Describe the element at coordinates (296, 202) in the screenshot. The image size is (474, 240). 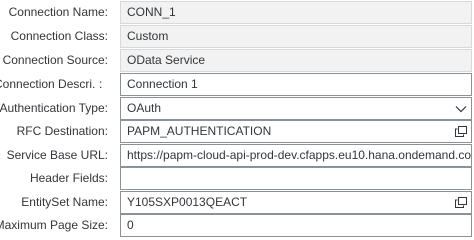
I see `entityset-name-input: Y105SXP0013QEACT` at that location.